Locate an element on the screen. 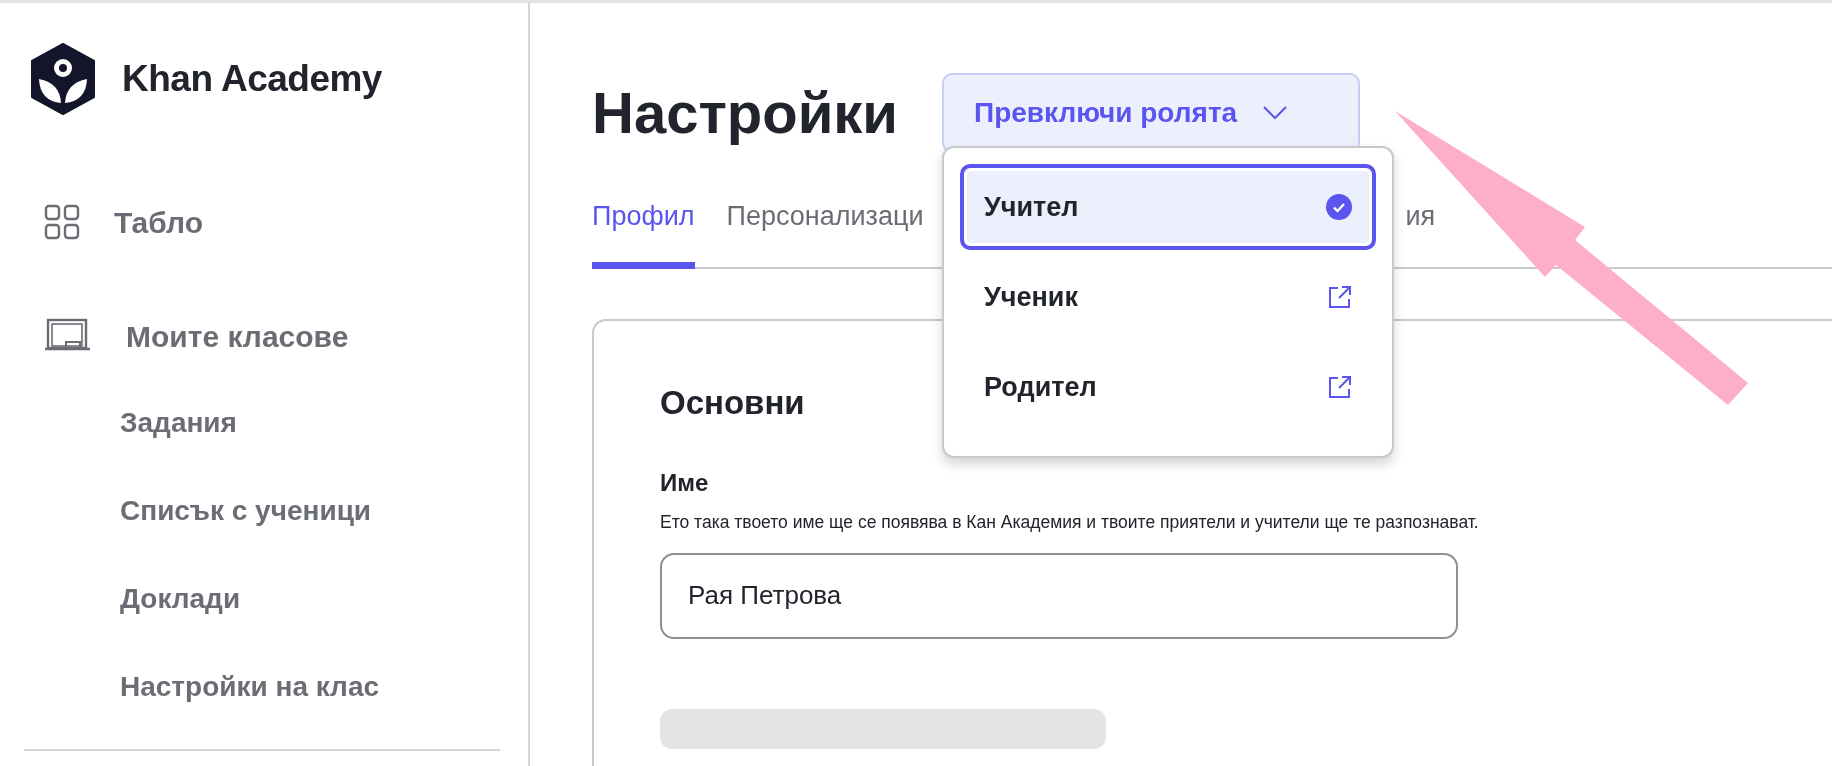 The width and height of the screenshot is (1832, 766). sidebar-item: Задания is located at coordinates (279, 423).